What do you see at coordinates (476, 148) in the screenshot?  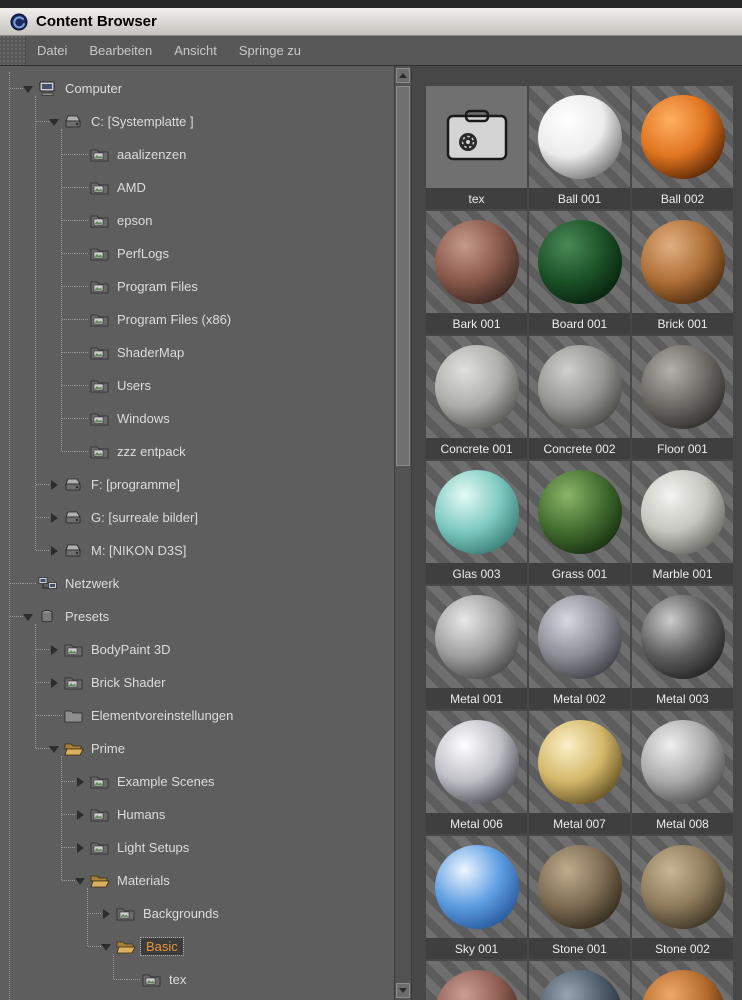 I see `material-item: tex` at bounding box center [476, 148].